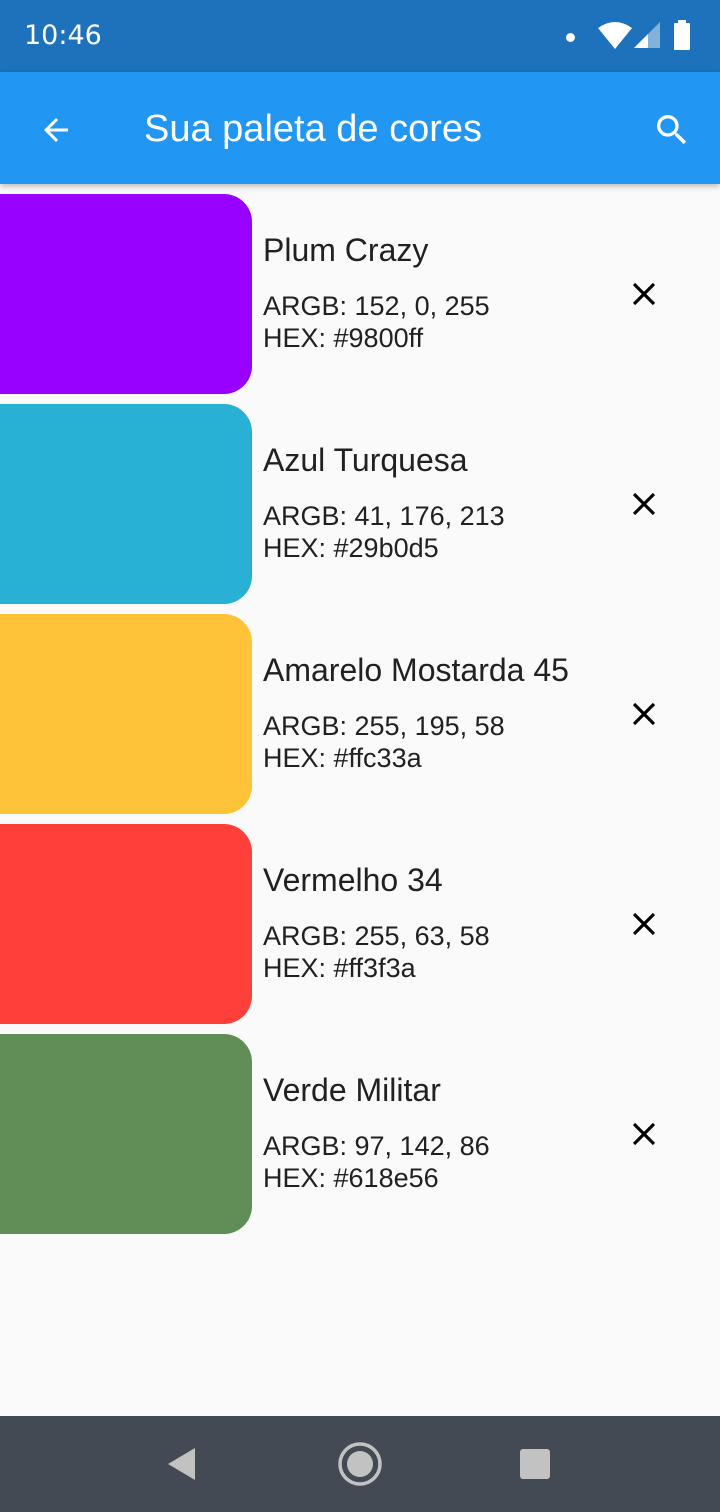 Image resolution: width=720 pixels, height=1512 pixels. I want to click on color-argb-value: ARGB: 255, 195, 58, so click(384, 726).